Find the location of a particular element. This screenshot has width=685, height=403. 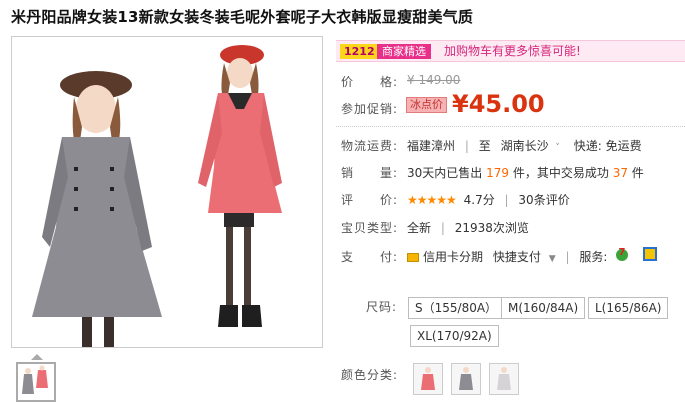

thumbnail-image is located at coordinates (36, 382).